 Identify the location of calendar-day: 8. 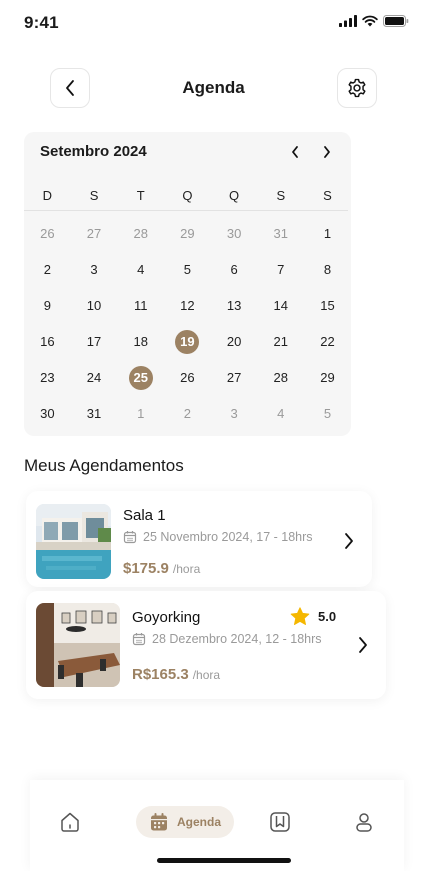
(327, 270).